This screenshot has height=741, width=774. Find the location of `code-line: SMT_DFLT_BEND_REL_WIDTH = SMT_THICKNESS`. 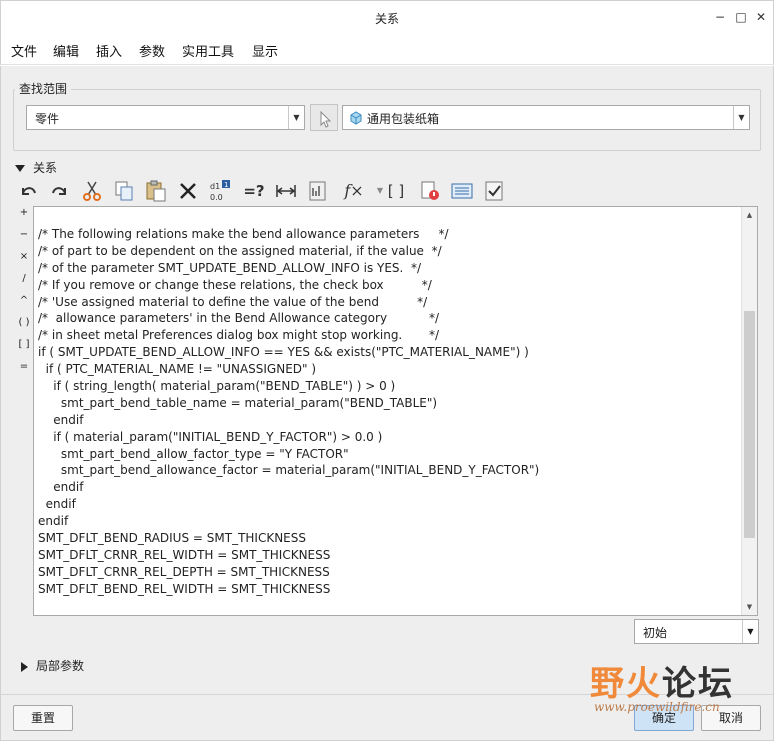

code-line: SMT_DFLT_BEND_REL_WIDTH = SMT_THICKNESS is located at coordinates (184, 588).